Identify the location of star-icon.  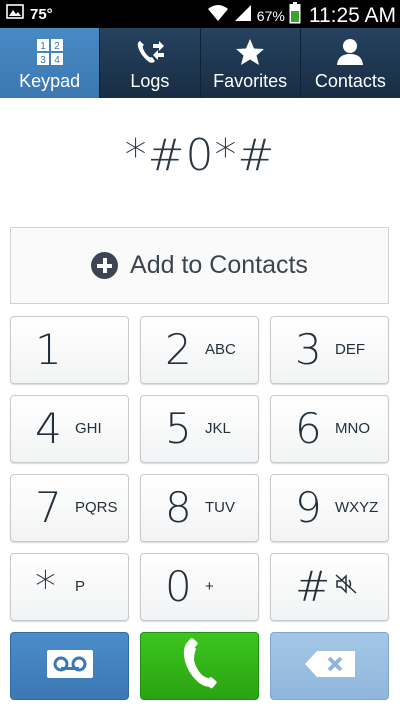
(250, 54).